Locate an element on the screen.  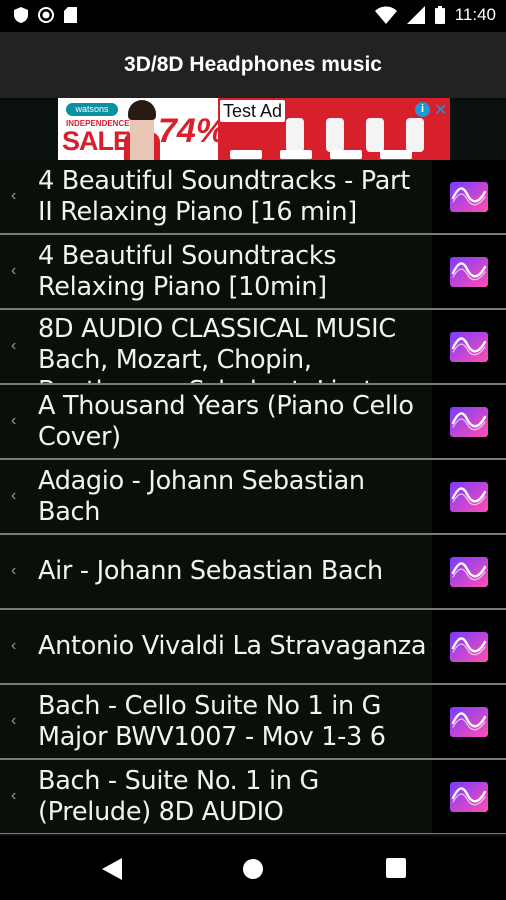
recents-square-icon is located at coordinates (396, 868).